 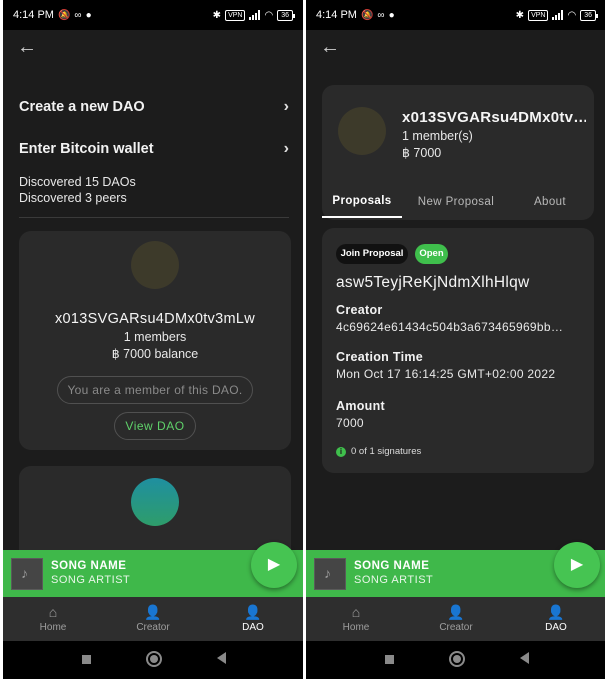 I want to click on creation-time-value: Mon Oct 17 16:14:25 GMT+02:00 2022, so click(x=446, y=374).